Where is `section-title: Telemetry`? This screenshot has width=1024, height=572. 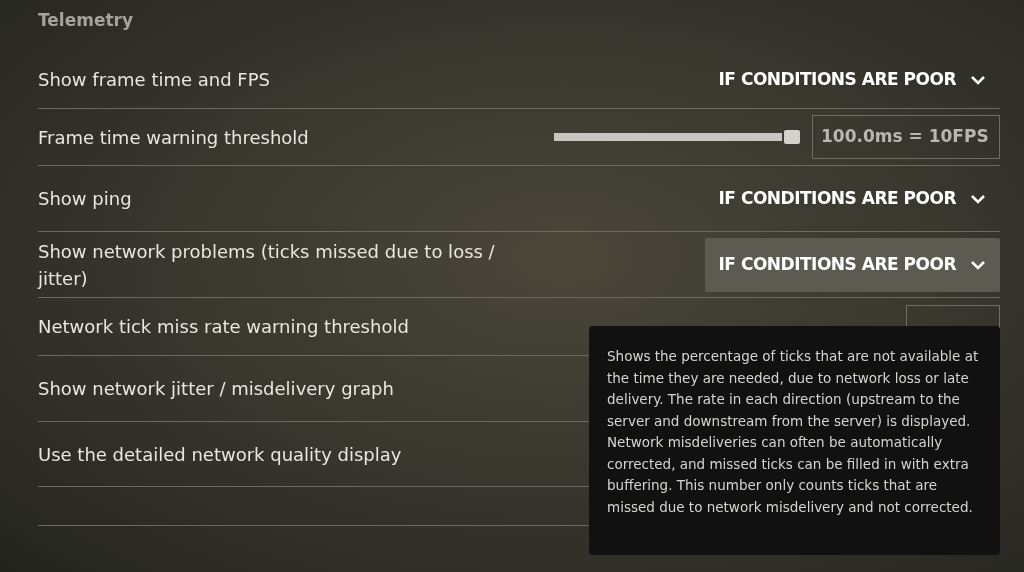
section-title: Telemetry is located at coordinates (86, 20).